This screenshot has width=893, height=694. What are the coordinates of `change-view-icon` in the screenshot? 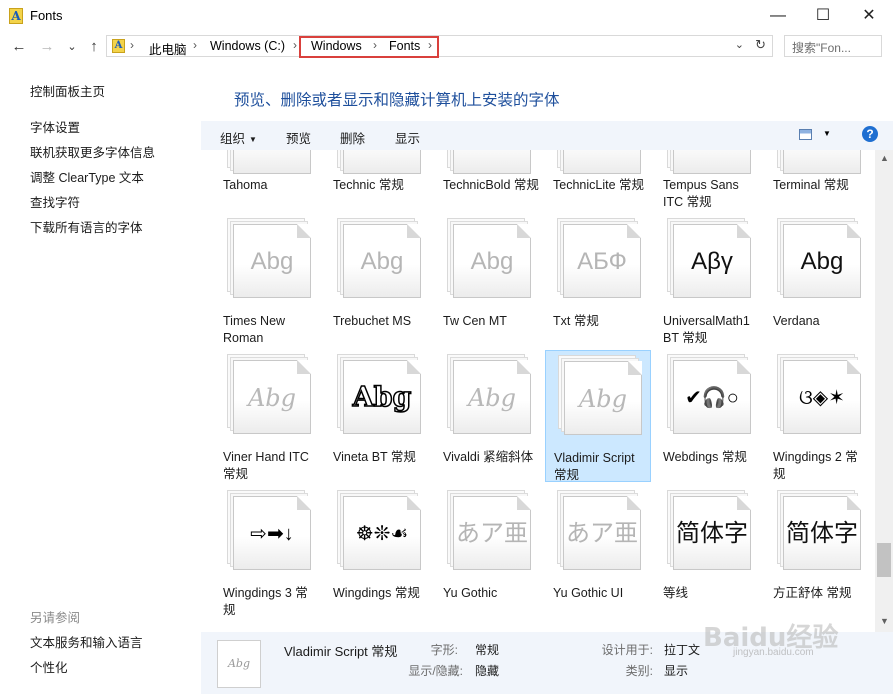 It's located at (805, 134).